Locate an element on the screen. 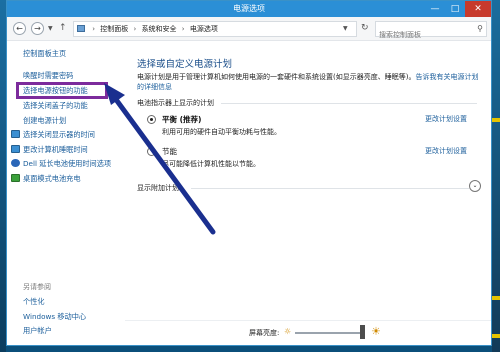  search-input is located at coordinates (424, 35).